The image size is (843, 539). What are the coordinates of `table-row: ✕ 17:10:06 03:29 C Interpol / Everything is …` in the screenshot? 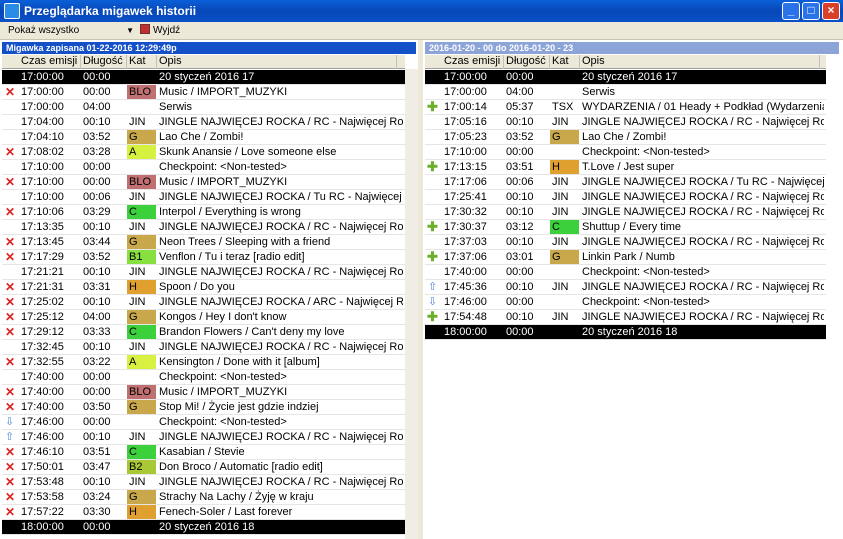 It's located at (203, 212).